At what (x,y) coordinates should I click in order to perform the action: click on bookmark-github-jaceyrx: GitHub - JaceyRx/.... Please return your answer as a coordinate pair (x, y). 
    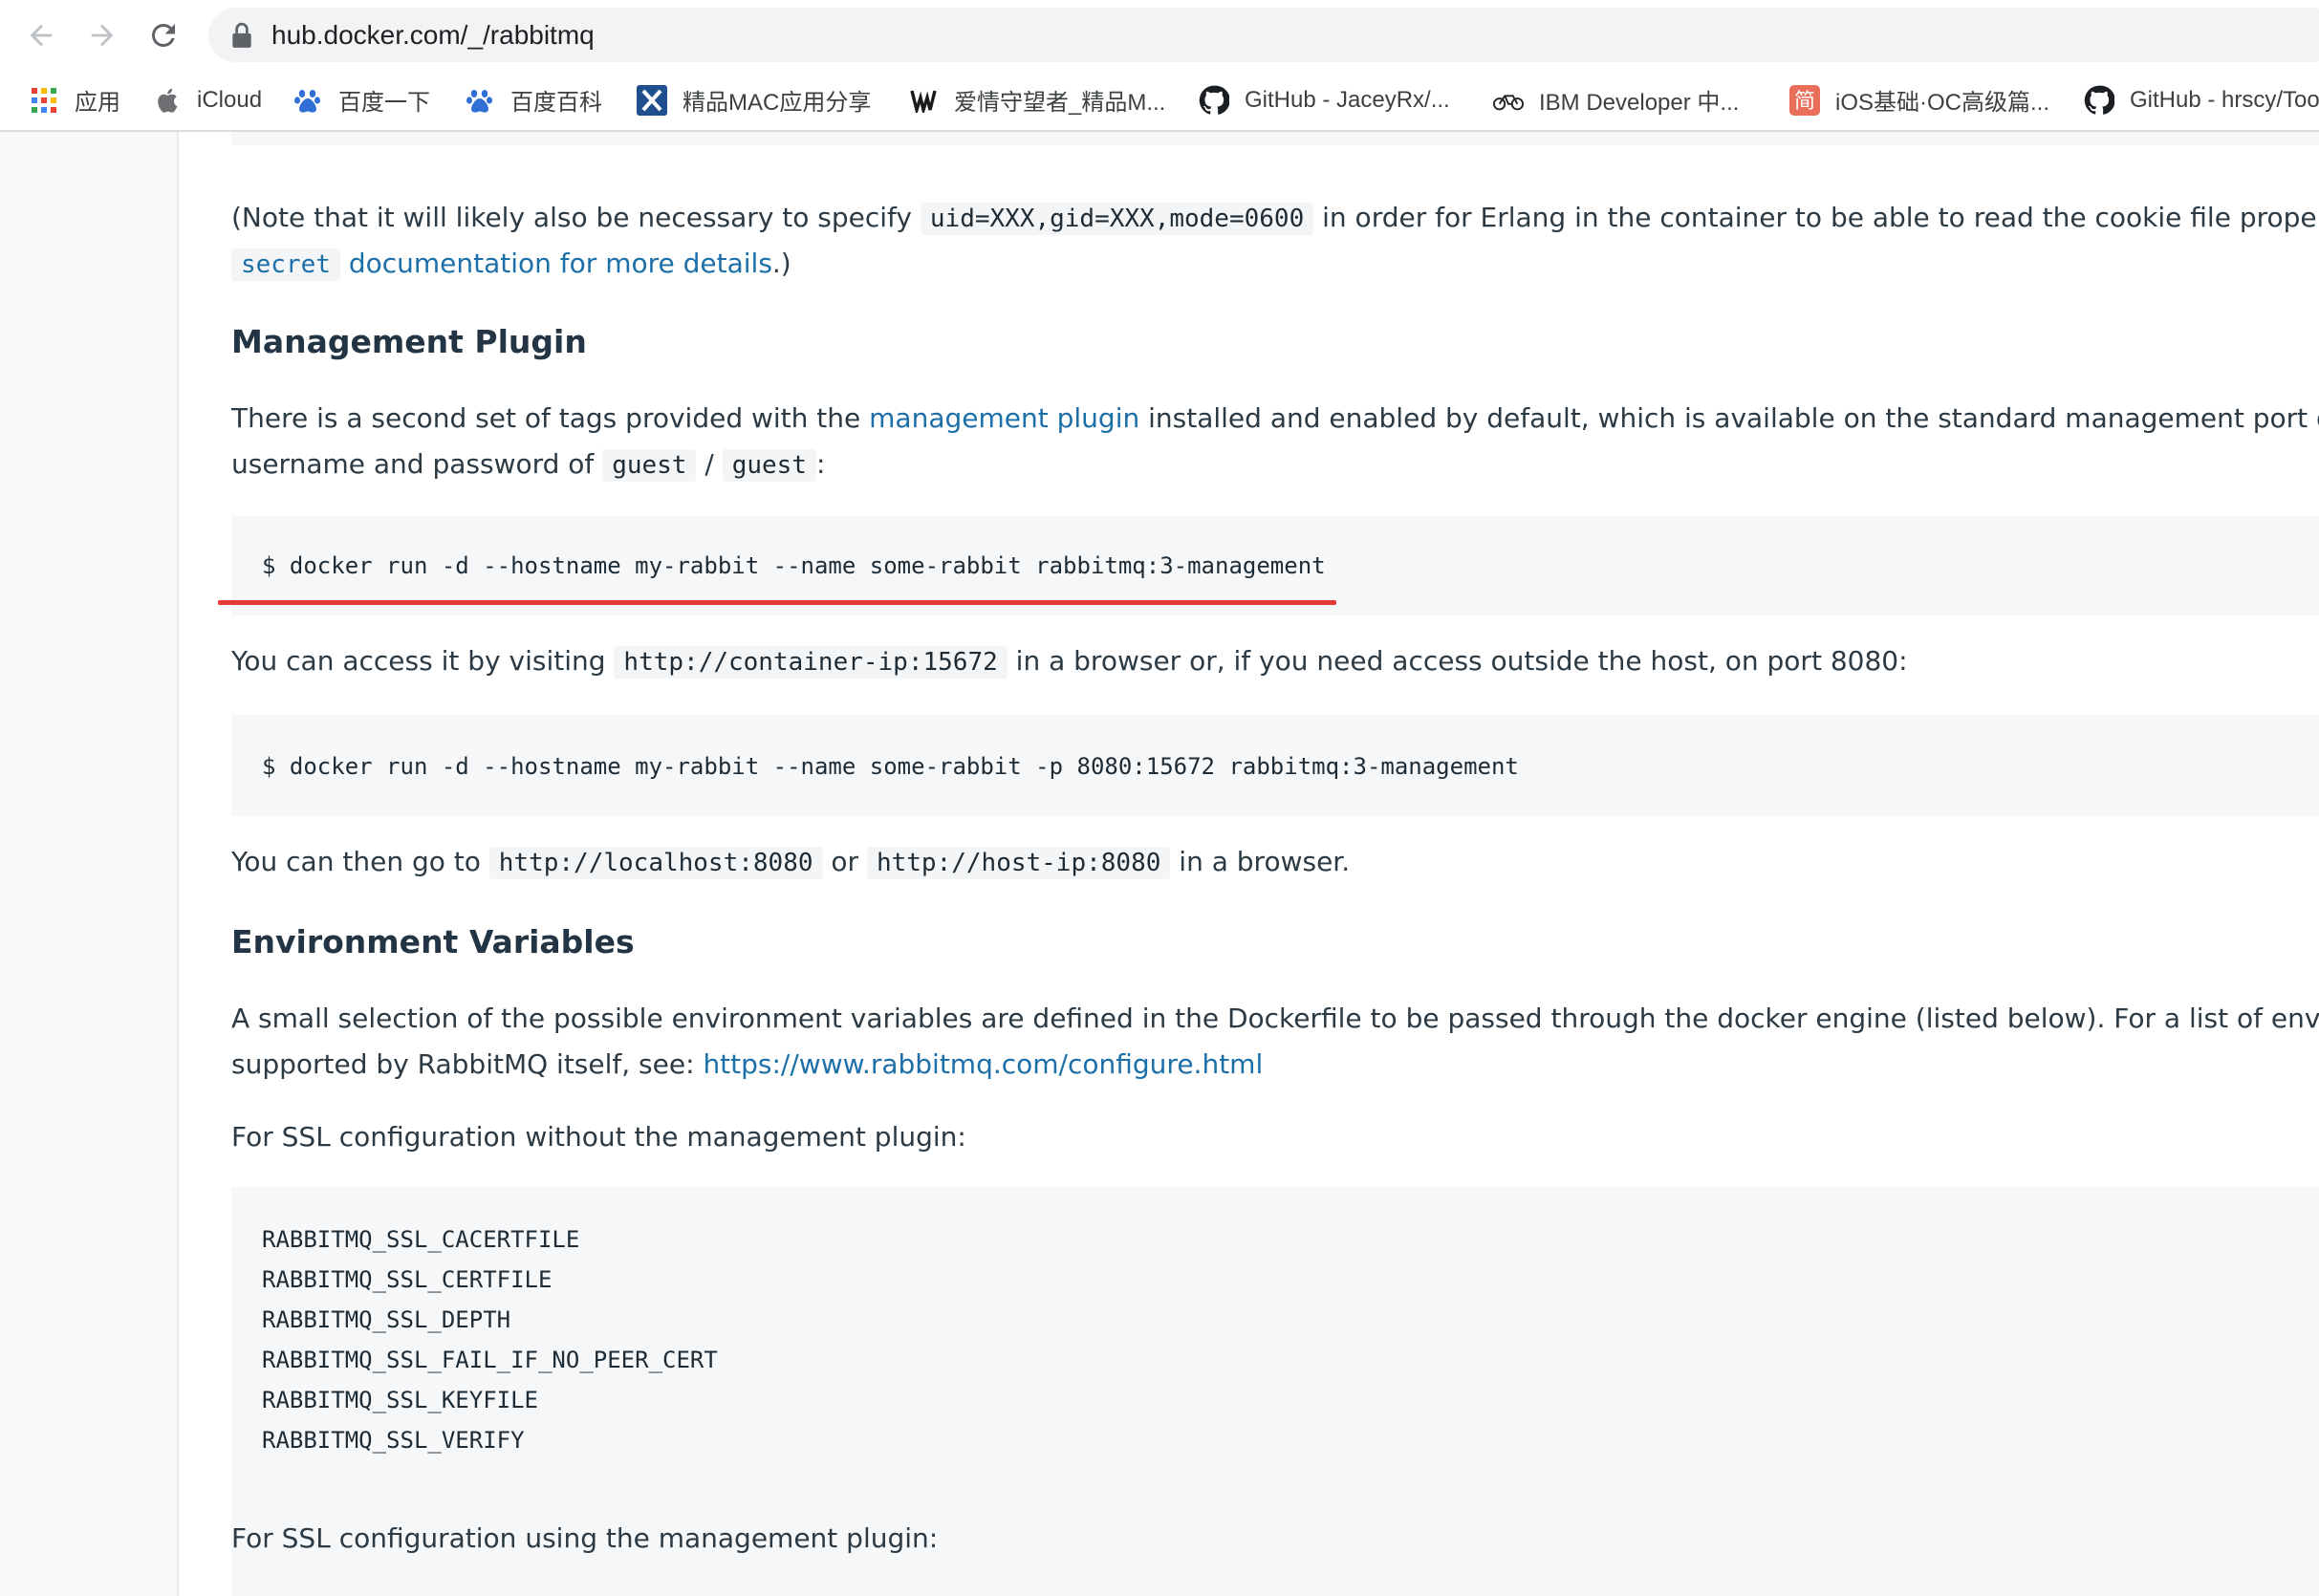
    Looking at the image, I should click on (1324, 100).